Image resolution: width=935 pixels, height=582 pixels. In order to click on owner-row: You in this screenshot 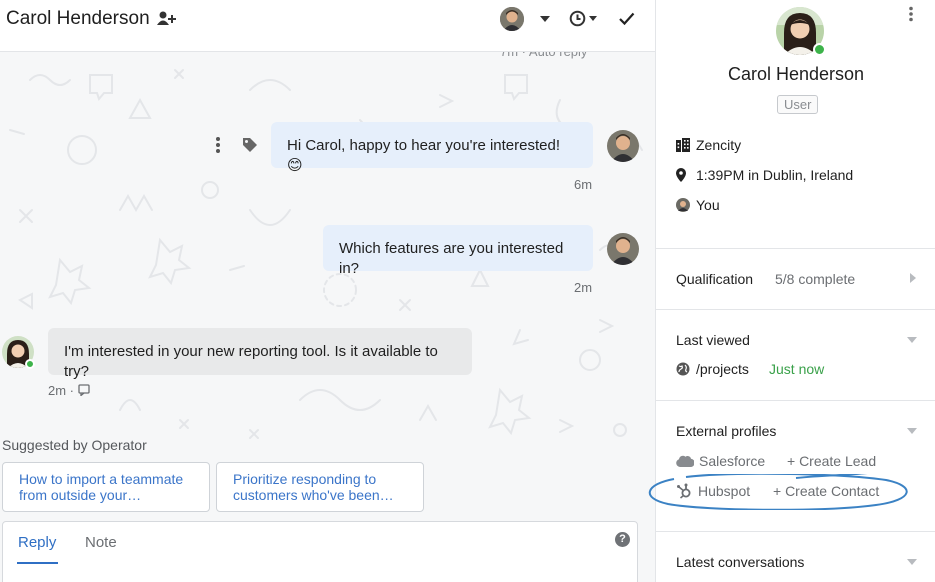, I will do `click(698, 205)`.